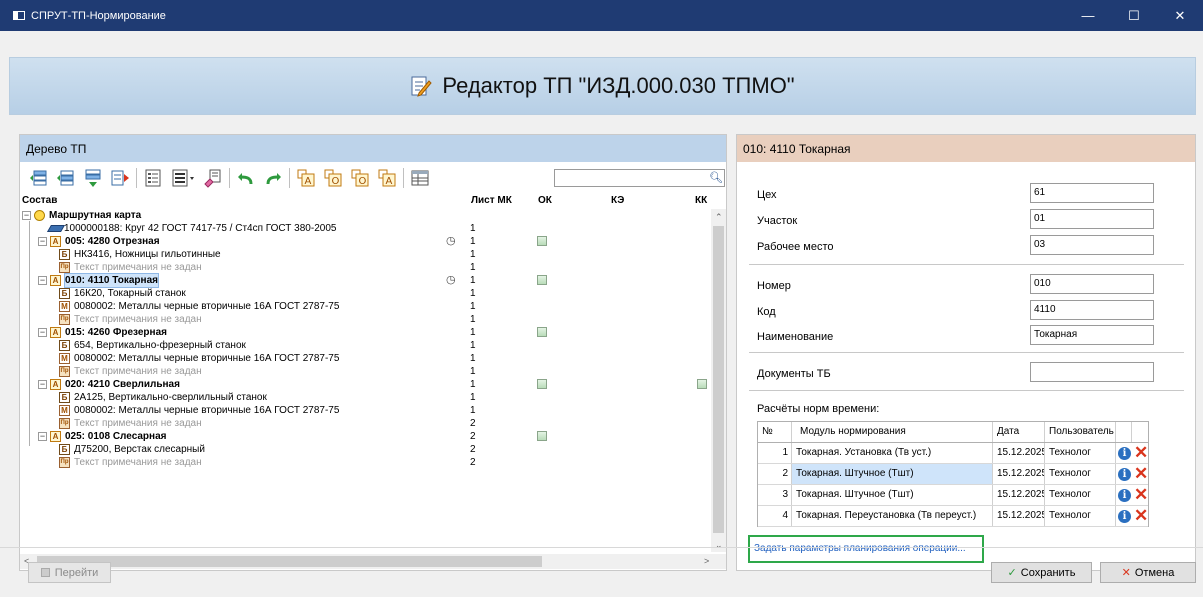 Image resolution: width=1203 pixels, height=597 pixels. What do you see at coordinates (120, 178) in the screenshot?
I see `delete-node-icon` at bounding box center [120, 178].